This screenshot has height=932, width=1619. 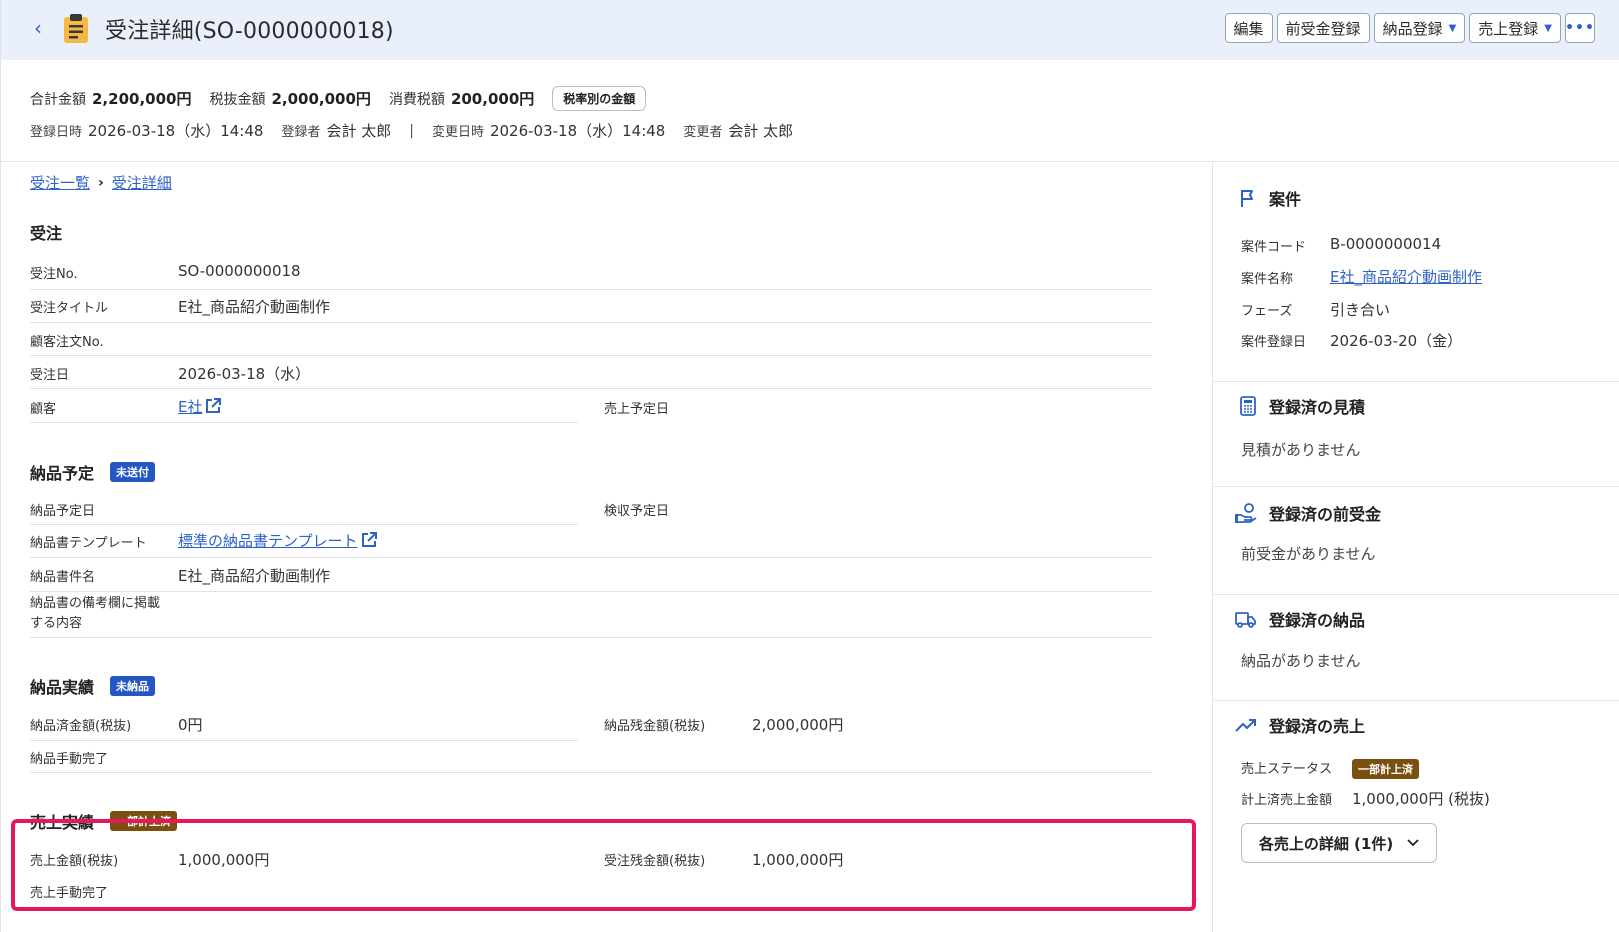 I want to click on advance-section: 登録済の前受金 前受金がありません, so click(x=1416, y=541).